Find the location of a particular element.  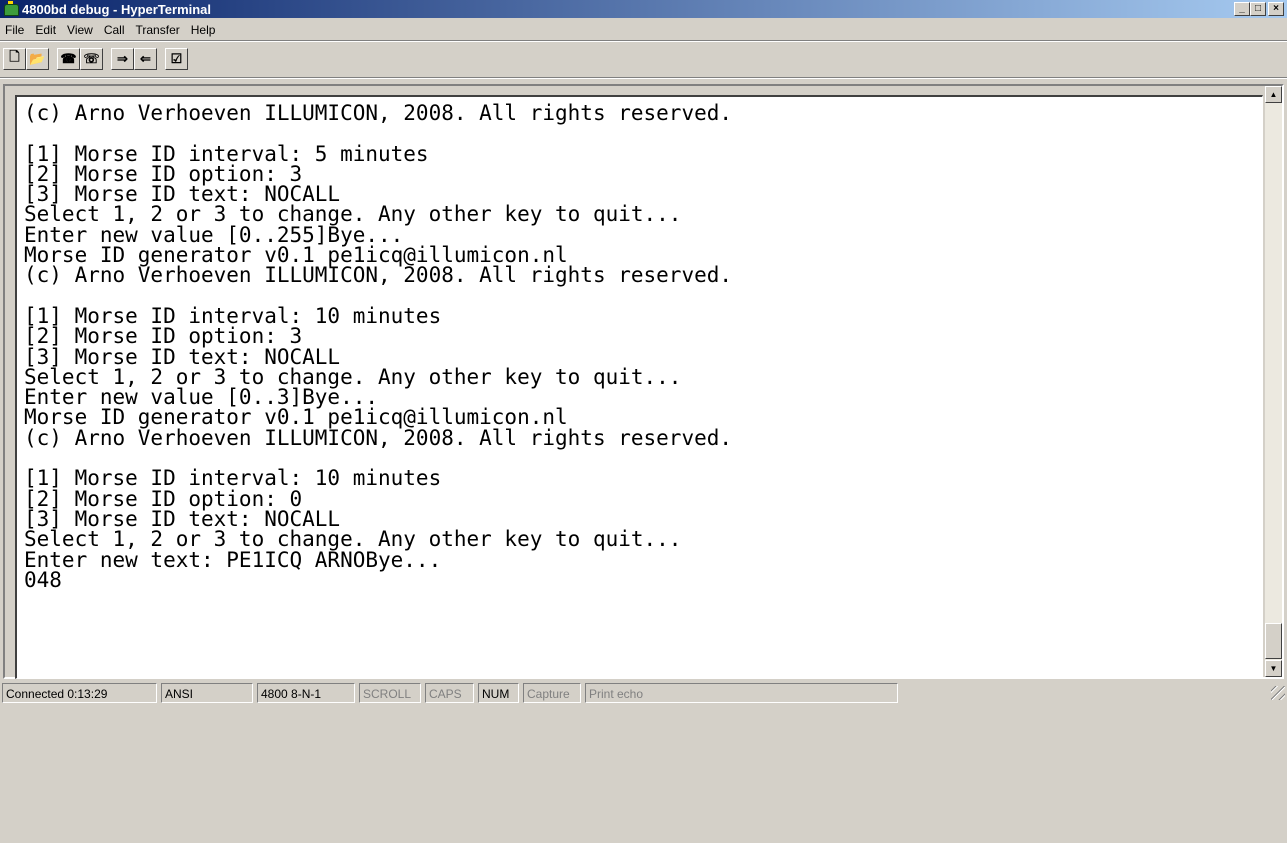

new-icon: 🗋 is located at coordinates (14, 59).